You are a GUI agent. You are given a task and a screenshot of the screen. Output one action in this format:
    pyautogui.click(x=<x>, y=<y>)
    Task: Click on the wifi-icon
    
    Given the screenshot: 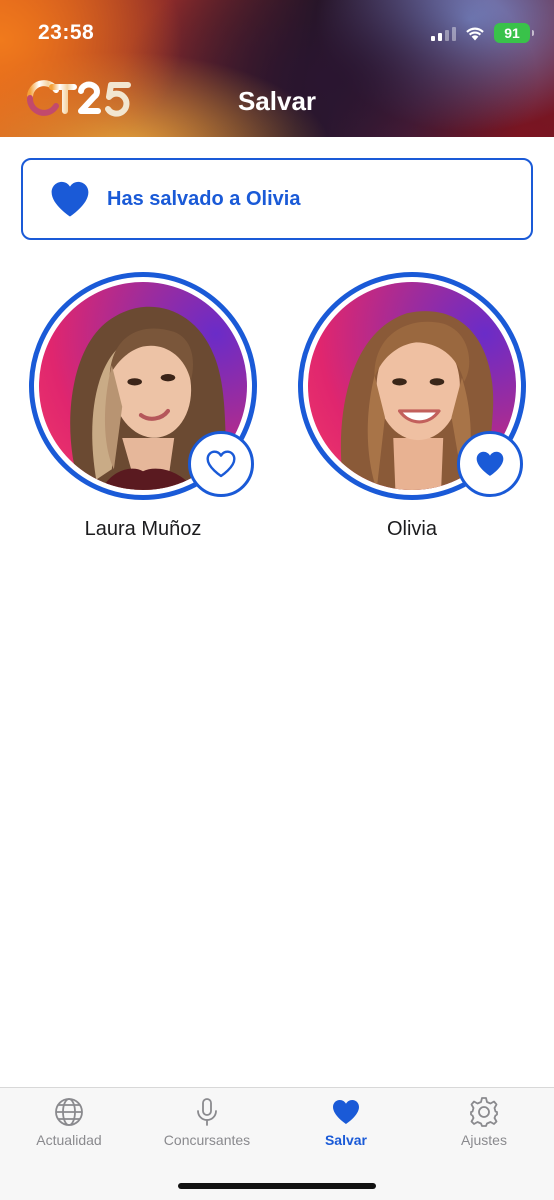 What is the action you would take?
    pyautogui.click(x=475, y=34)
    